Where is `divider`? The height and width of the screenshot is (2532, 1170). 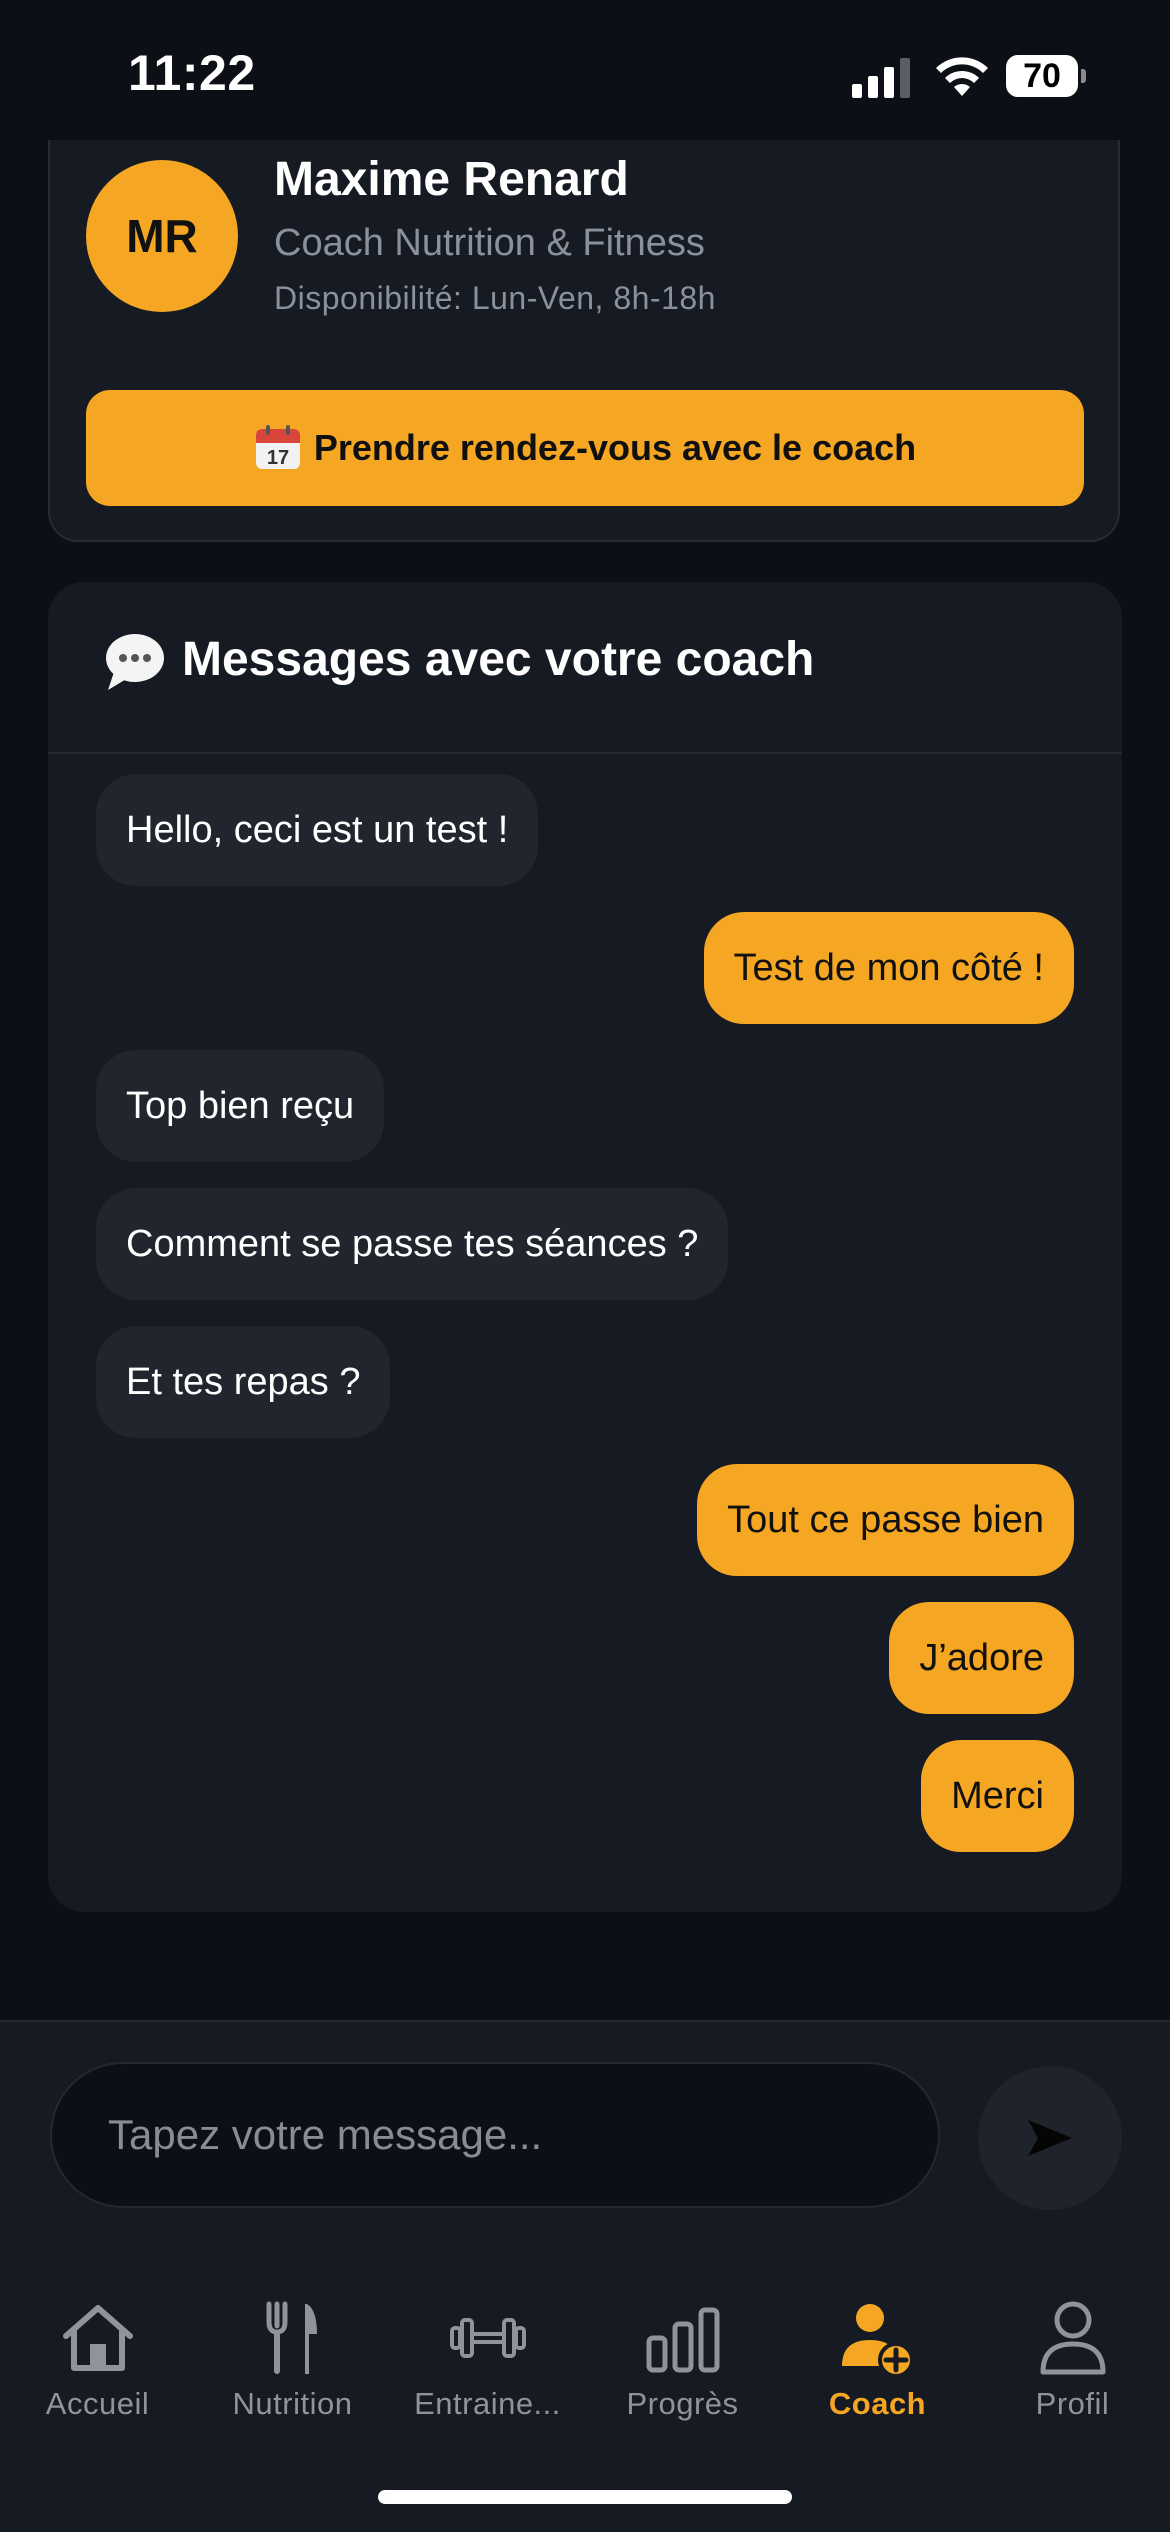
divider is located at coordinates (585, 753).